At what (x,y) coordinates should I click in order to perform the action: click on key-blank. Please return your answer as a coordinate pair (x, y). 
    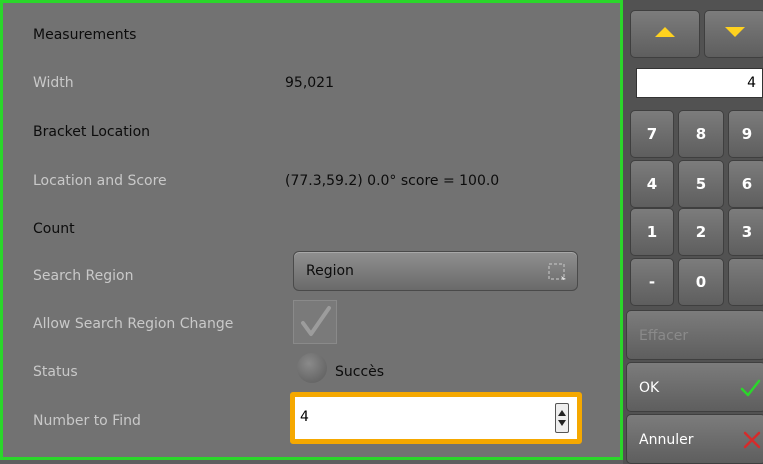
    Looking at the image, I should click on (745, 282).